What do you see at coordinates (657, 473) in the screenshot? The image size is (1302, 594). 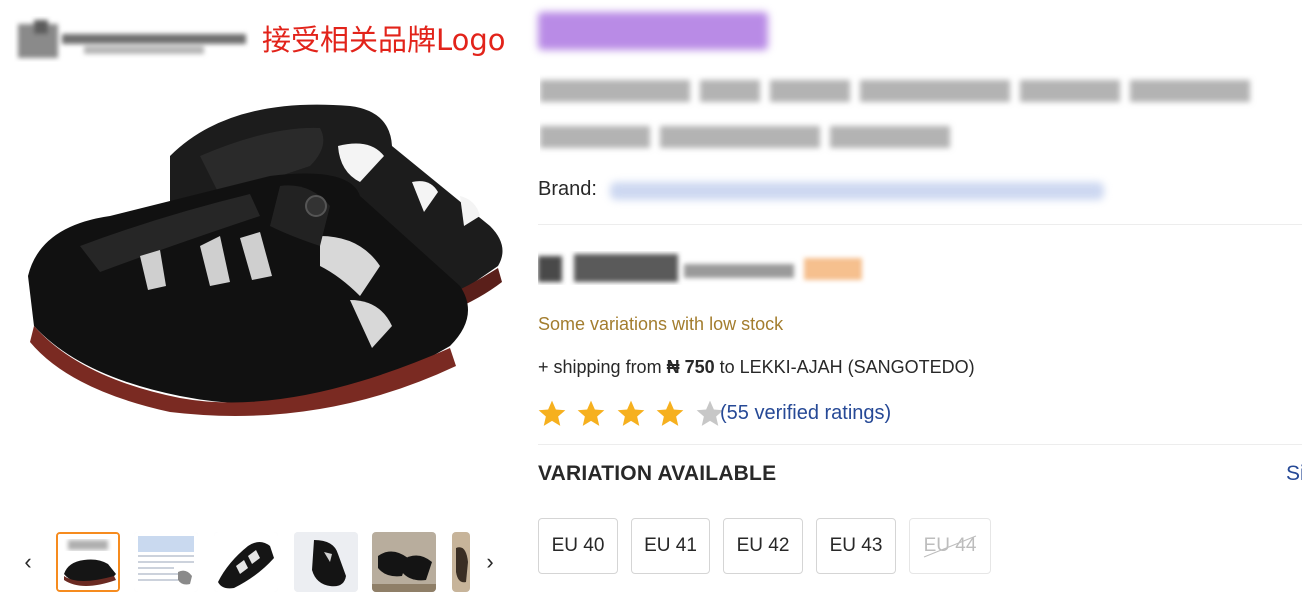 I see `variation-title: VARIATION AVAILABLE` at bounding box center [657, 473].